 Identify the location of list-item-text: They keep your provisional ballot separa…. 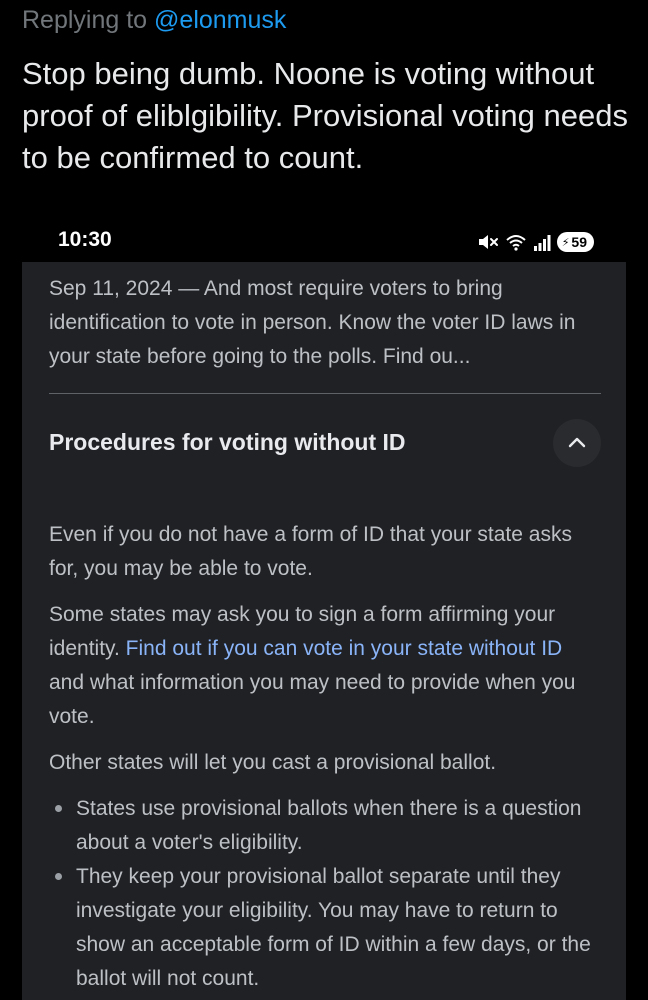
(333, 927).